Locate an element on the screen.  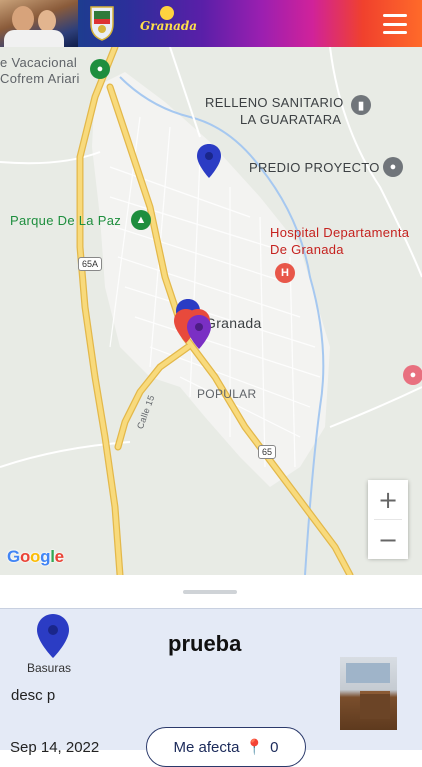
drag-handle is located at coordinates (210, 592).